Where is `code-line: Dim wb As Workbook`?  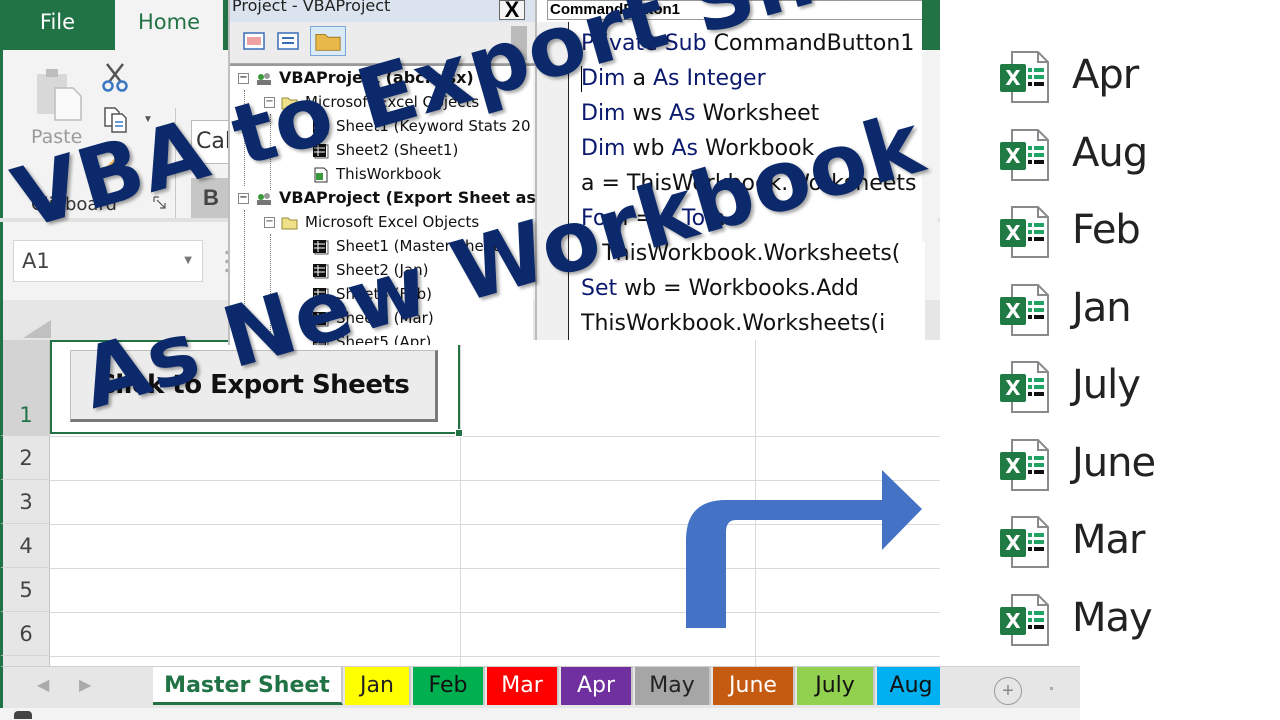 code-line: Dim wb As Workbook is located at coordinates (754, 148).